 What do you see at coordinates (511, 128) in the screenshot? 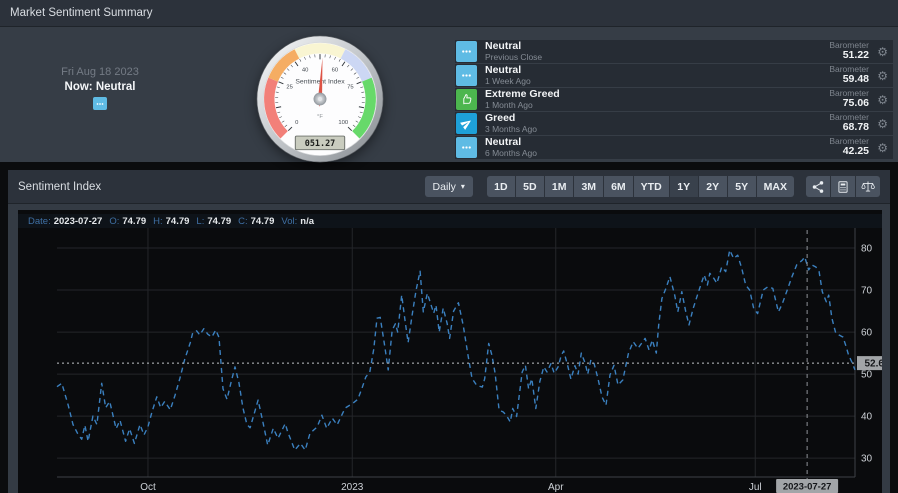
I see `sentiment-period: 3 Months Ago` at bounding box center [511, 128].